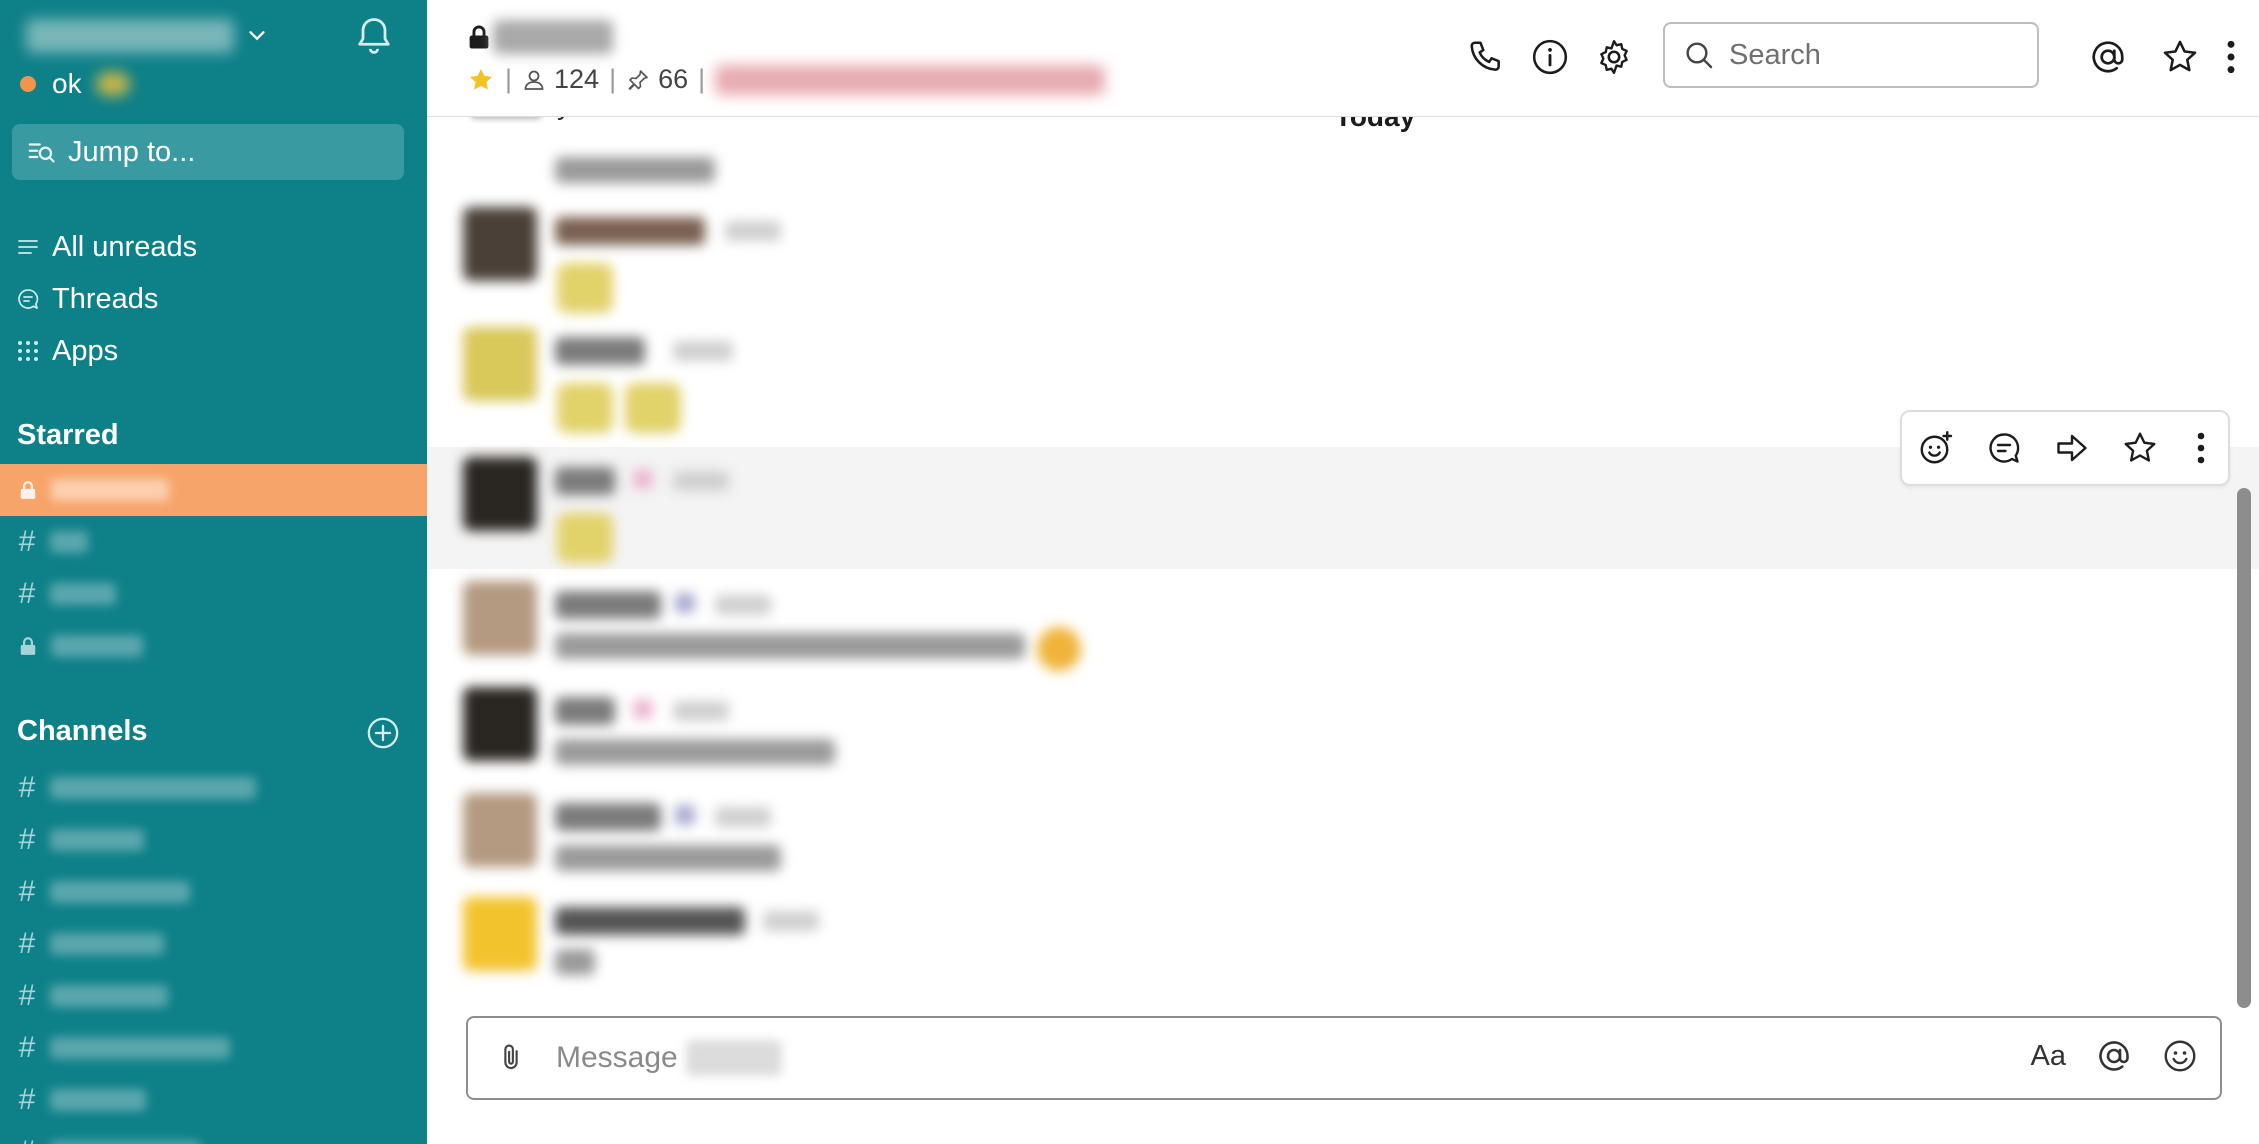 This screenshot has height=1144, width=2259. Describe the element at coordinates (1936, 448) in the screenshot. I see `add-reaction-icon` at that location.